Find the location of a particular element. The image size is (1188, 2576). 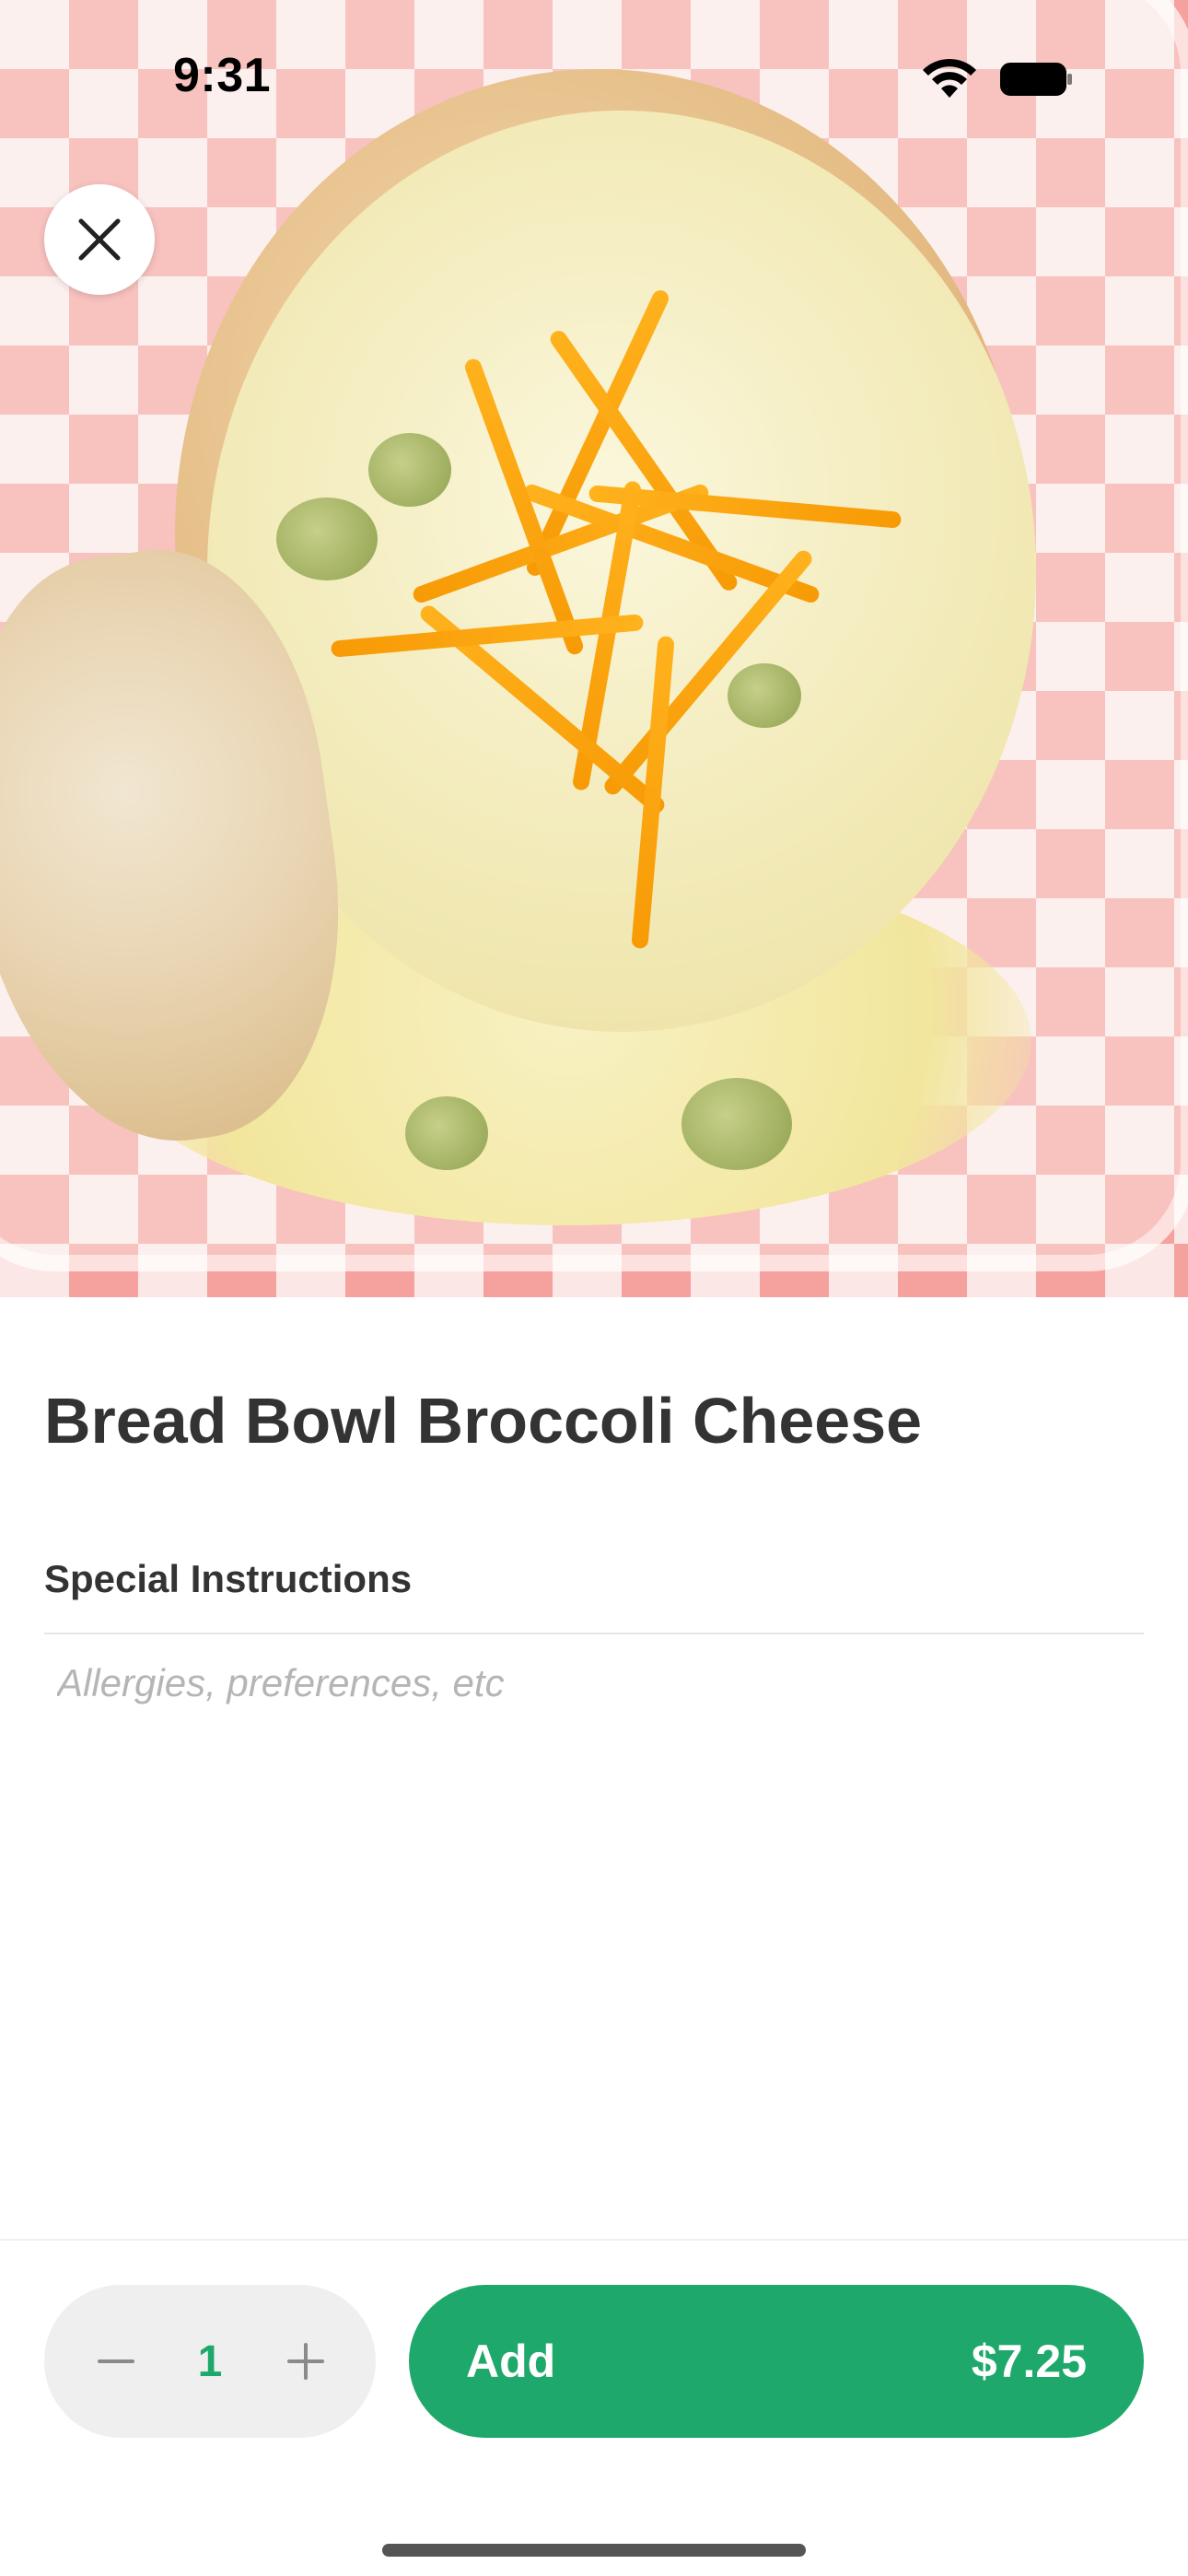

bottom-bar-divider is located at coordinates (594, 2240).